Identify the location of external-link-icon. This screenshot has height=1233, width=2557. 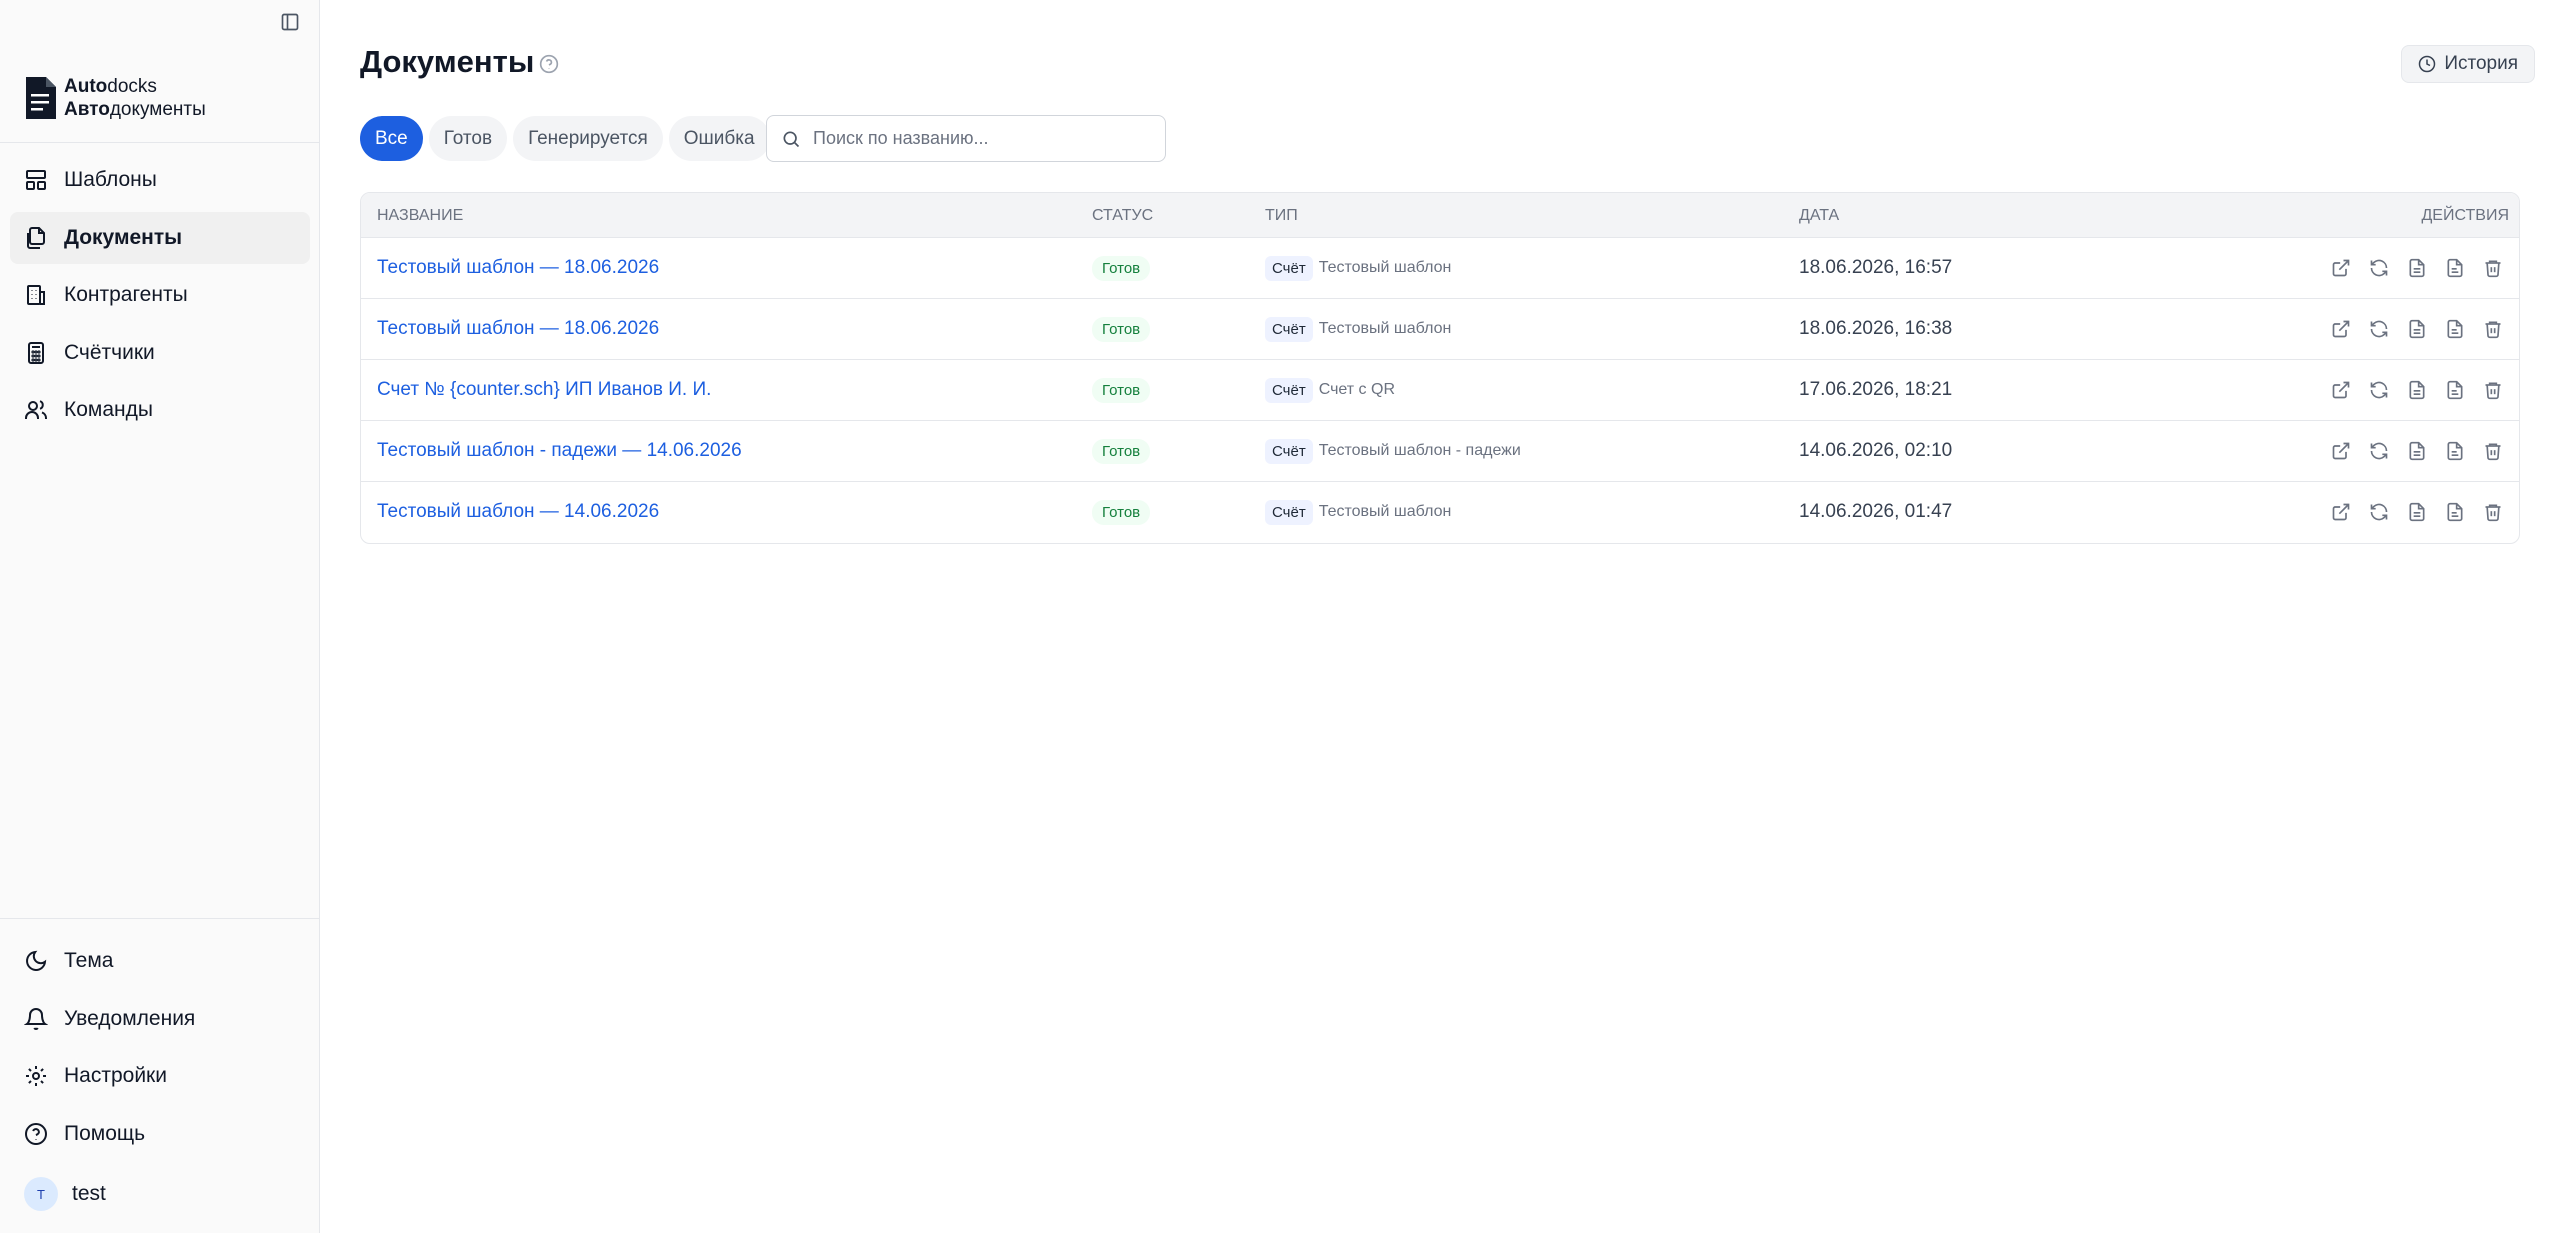
(2341, 329).